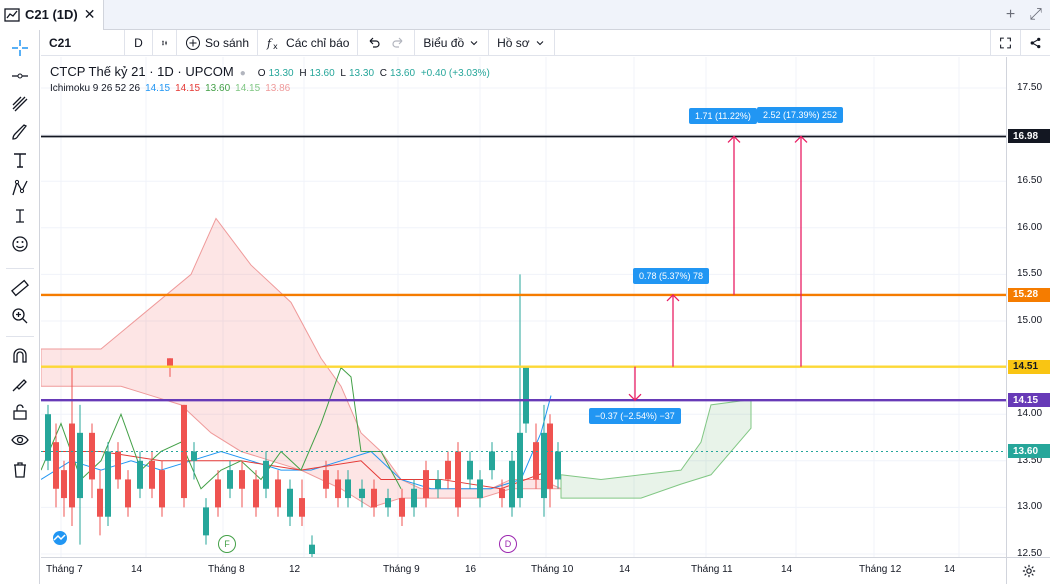 Image resolution: width=1050 pixels, height=584 pixels. What do you see at coordinates (322, 73) in the screenshot?
I see `high-value: 13.60` at bounding box center [322, 73].